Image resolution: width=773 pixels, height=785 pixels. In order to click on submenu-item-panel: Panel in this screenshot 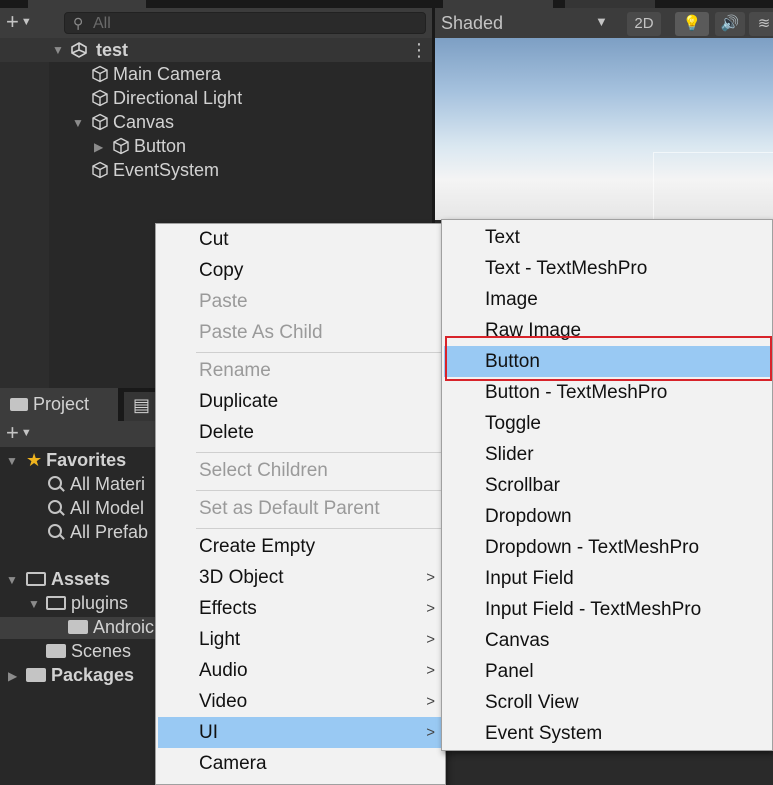, I will do `click(607, 671)`.